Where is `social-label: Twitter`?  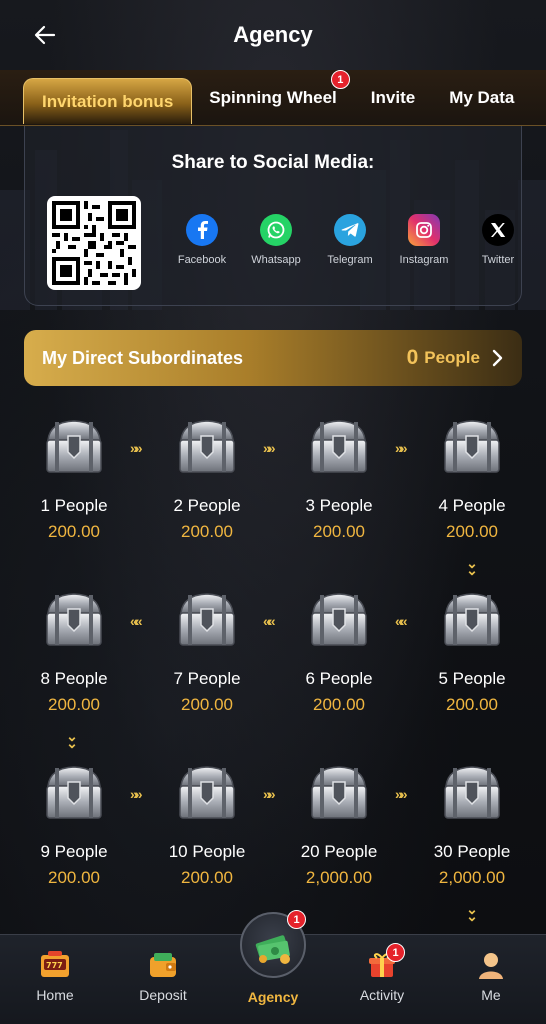
social-label: Twitter is located at coordinates (498, 260).